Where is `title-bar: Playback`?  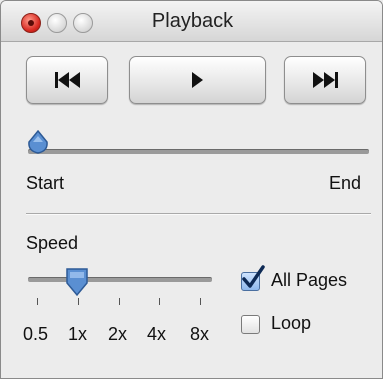 title-bar: Playback is located at coordinates (191, 21).